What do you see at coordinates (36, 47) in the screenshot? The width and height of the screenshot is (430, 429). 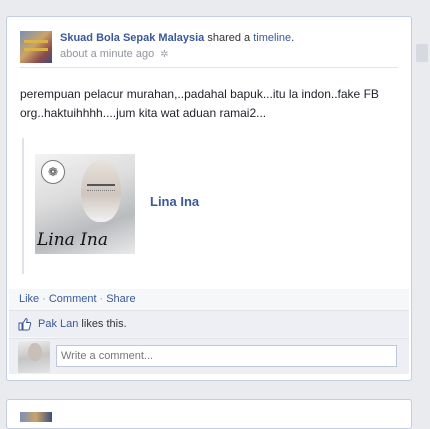 I see `author-avatar` at bounding box center [36, 47].